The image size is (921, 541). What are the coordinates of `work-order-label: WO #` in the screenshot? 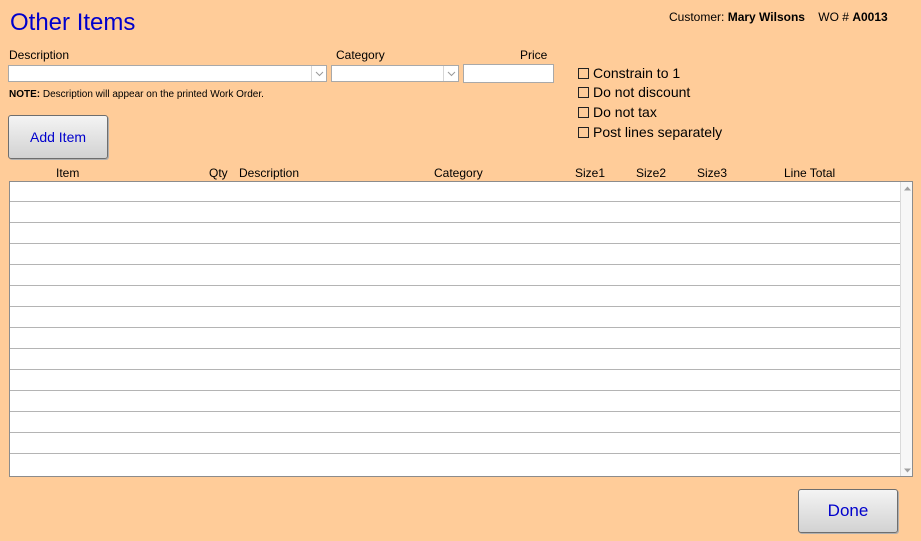 It's located at (833, 17).